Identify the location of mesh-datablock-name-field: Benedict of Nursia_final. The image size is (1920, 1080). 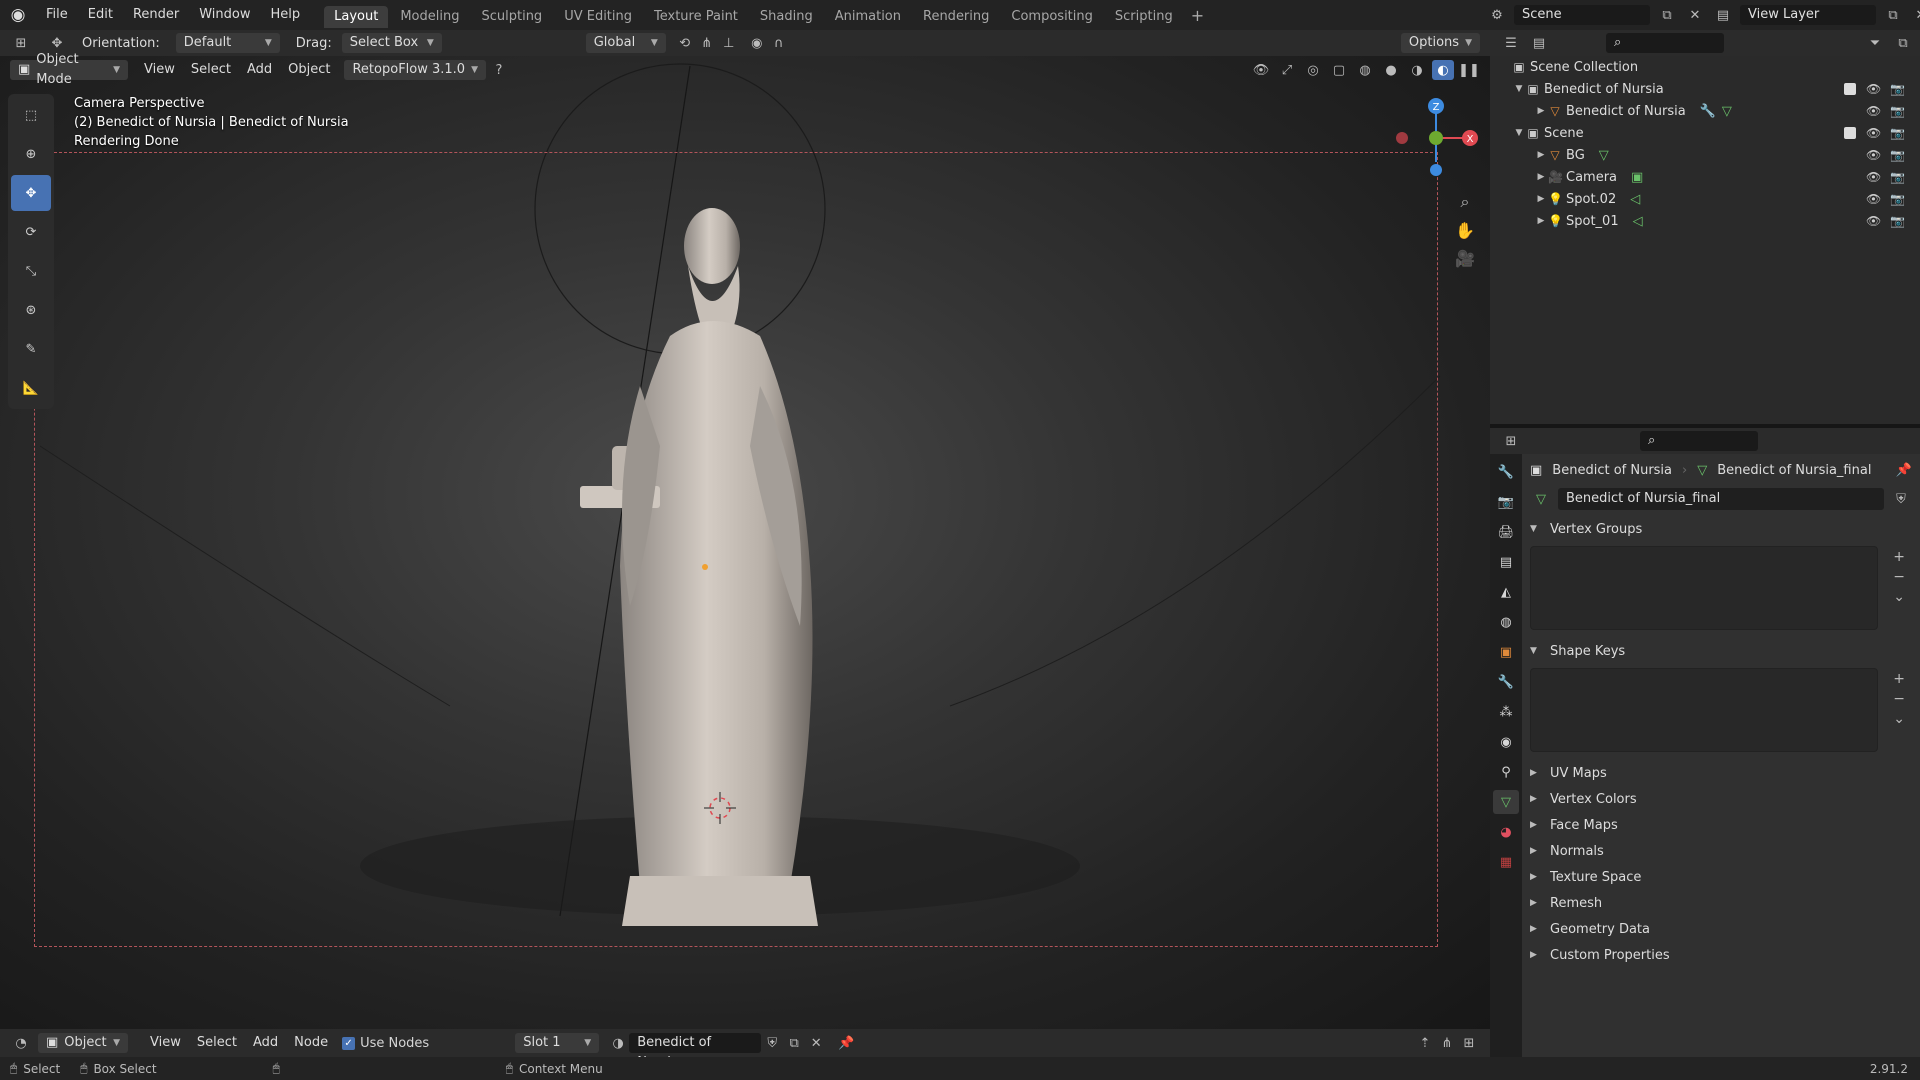
(1721, 499).